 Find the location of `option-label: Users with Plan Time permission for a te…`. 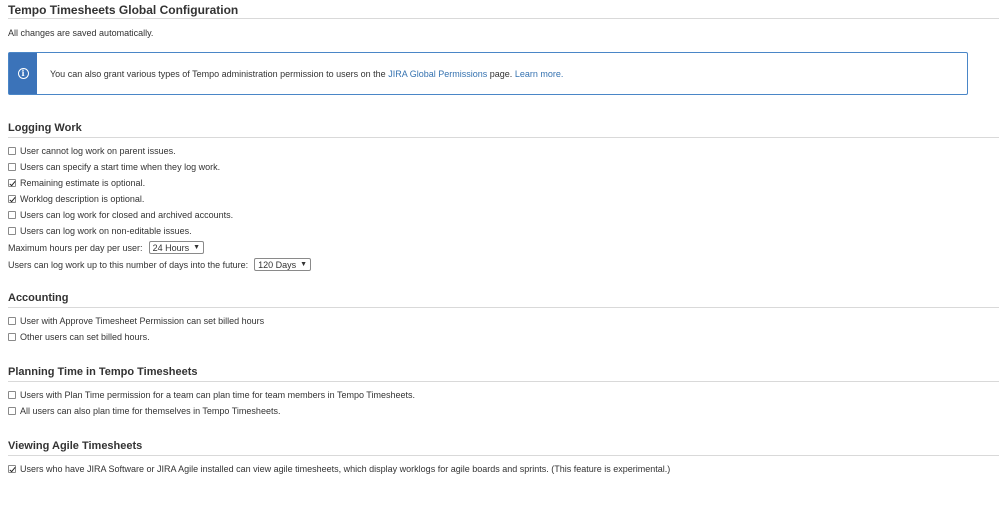

option-label: Users with Plan Time permission for a te… is located at coordinates (217, 395).